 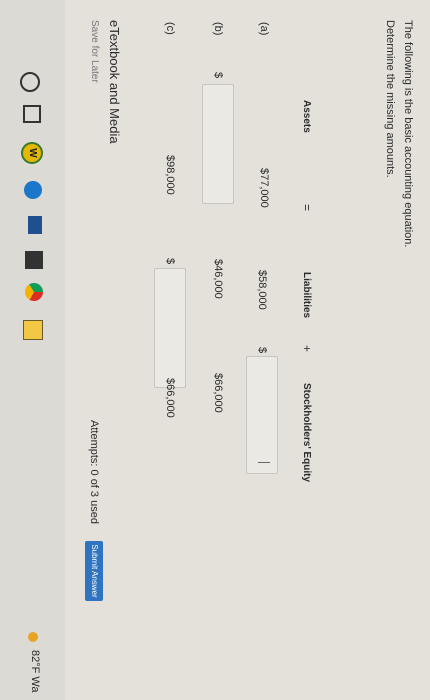 I want to click on text-cursor, so click(x=264, y=462).